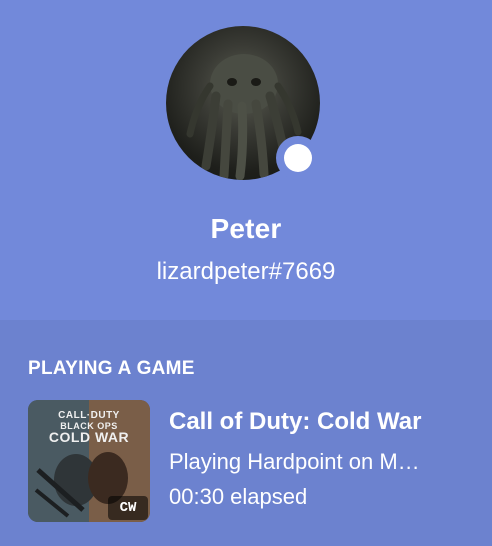 This screenshot has width=492, height=546. Describe the element at coordinates (238, 496) in the screenshot. I see `game-elapsed: 00:30 elapsed` at that location.